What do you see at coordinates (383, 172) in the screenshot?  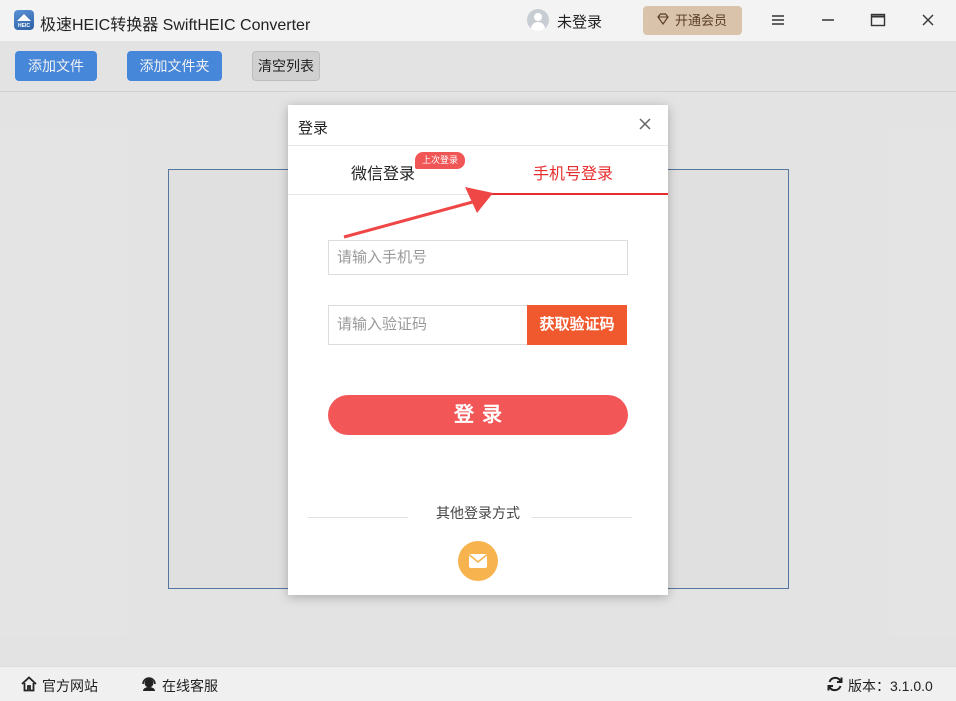 I see `tab-wechat-login: 微信登录` at bounding box center [383, 172].